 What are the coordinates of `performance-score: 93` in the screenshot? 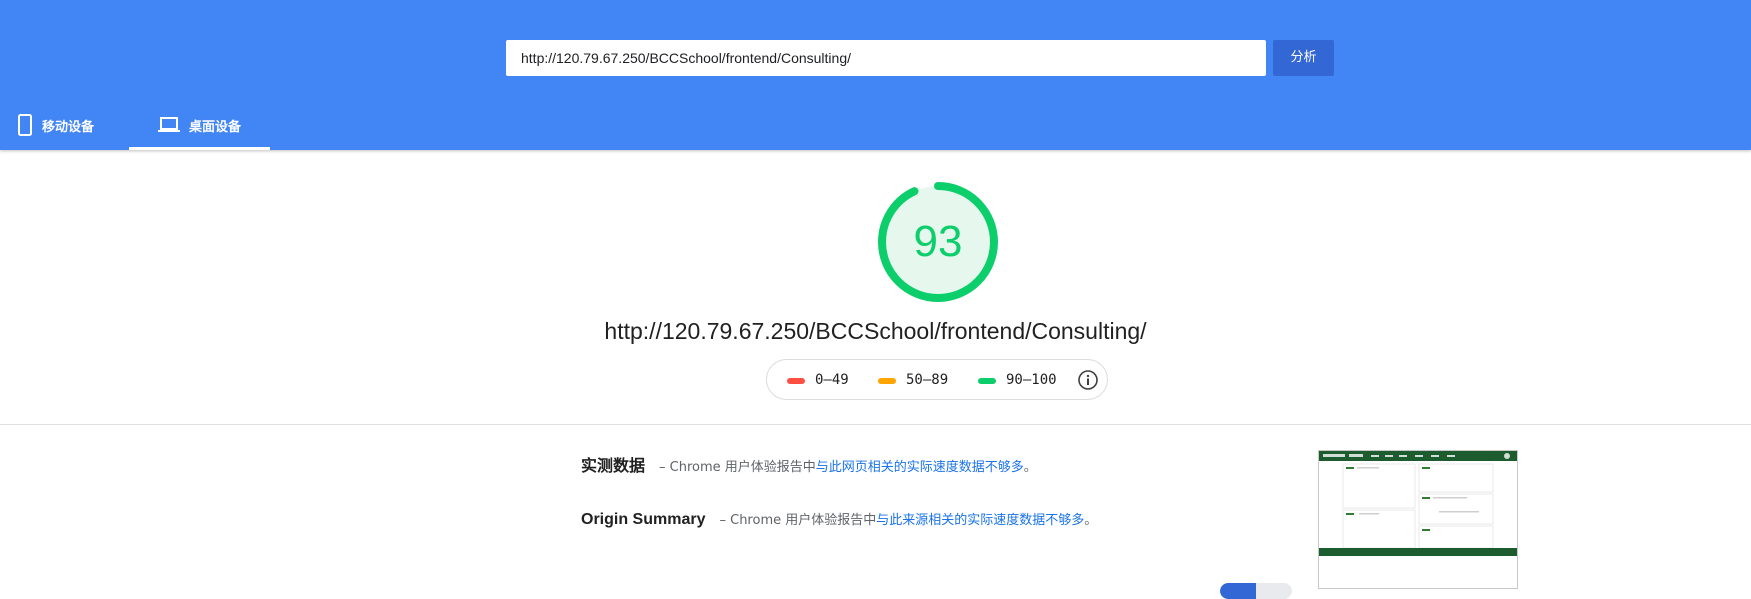 It's located at (938, 241).